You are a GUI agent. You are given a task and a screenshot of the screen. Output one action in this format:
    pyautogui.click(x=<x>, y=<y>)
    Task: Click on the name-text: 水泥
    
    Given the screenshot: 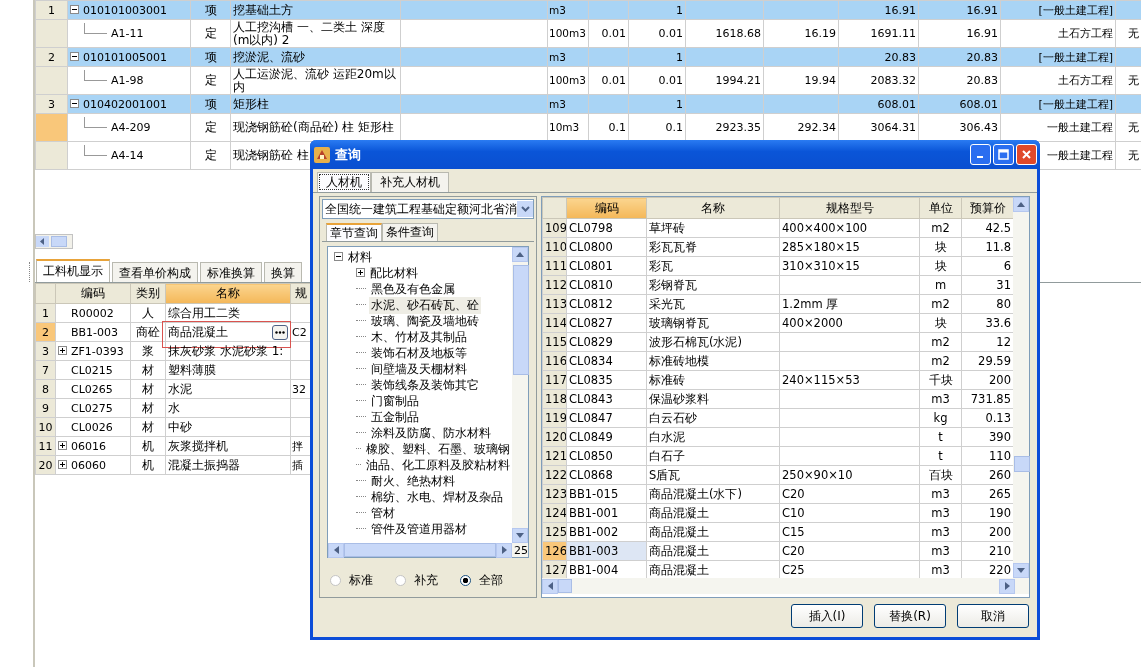 What is the action you would take?
    pyautogui.click(x=180, y=389)
    